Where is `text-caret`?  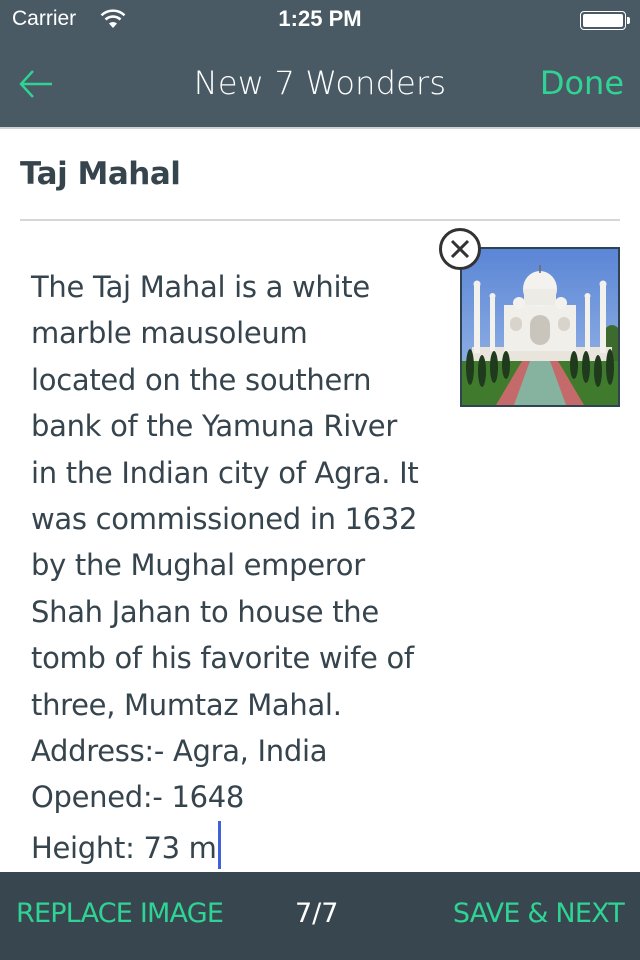
text-caret is located at coordinates (219, 844).